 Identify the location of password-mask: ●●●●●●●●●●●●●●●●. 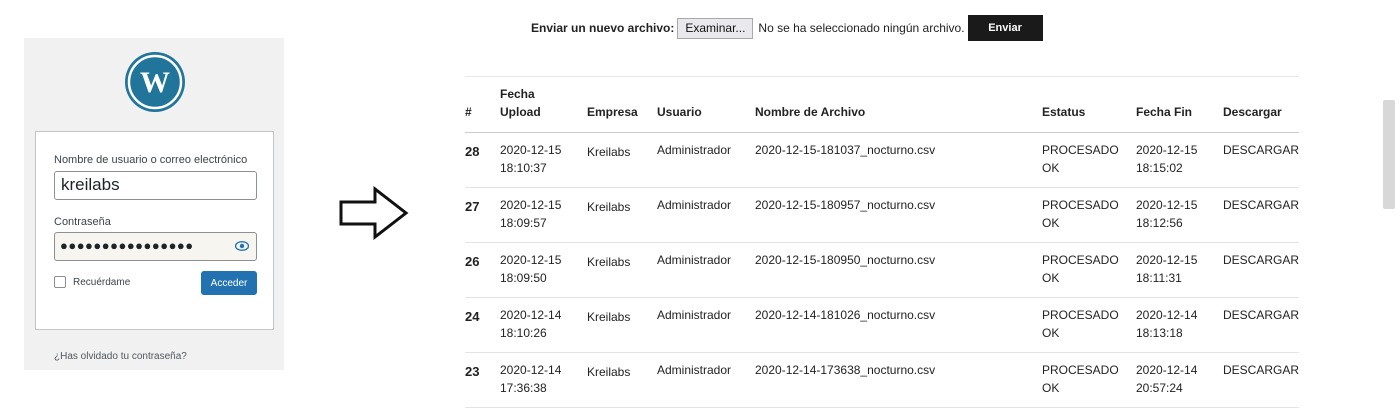
(127, 245).